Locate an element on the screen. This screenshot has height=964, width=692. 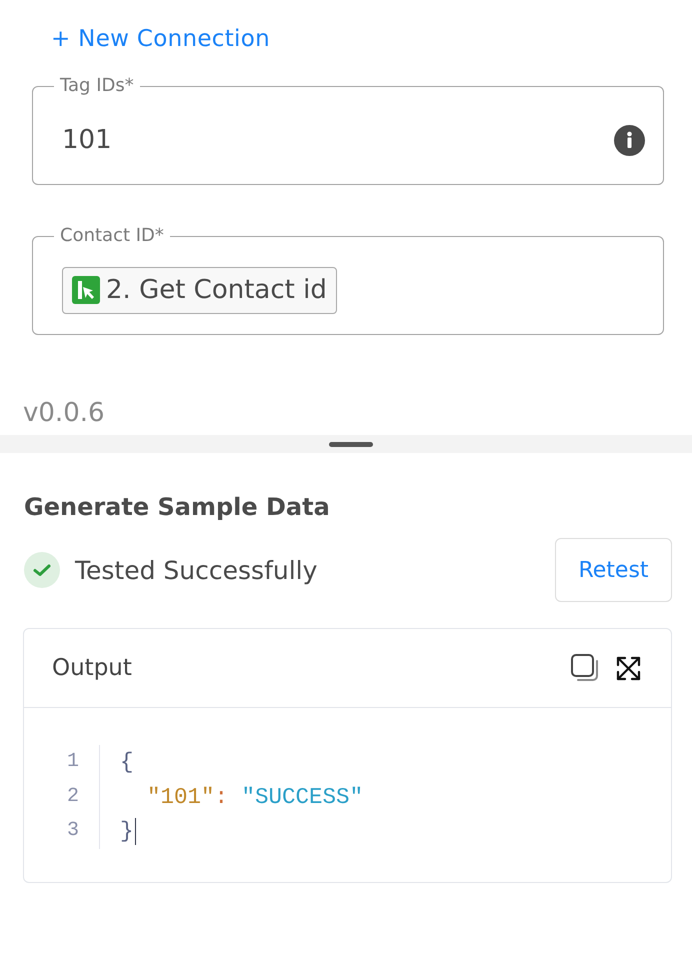
line-number: 3 is located at coordinates (80, 831).